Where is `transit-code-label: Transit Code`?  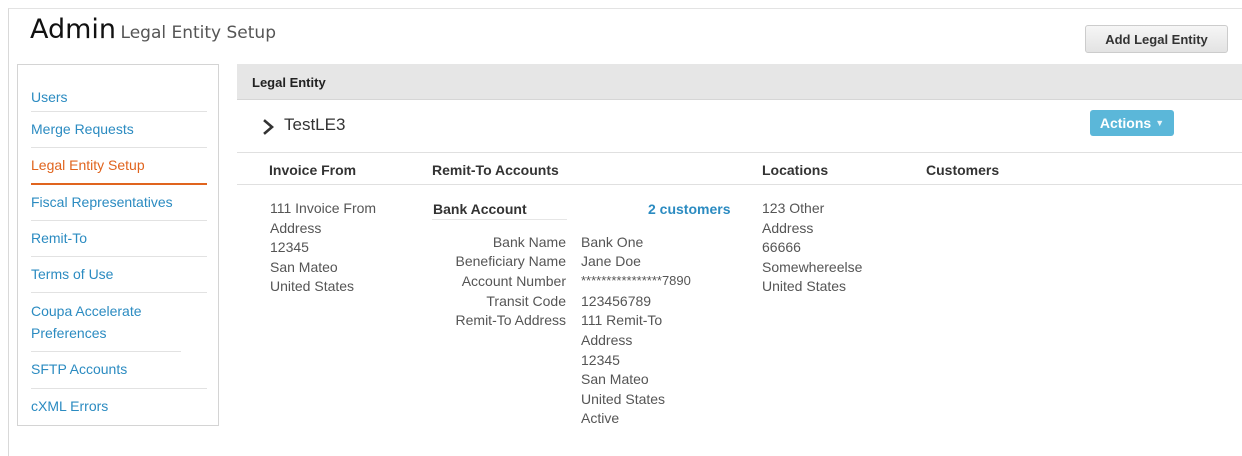 transit-code-label: Transit Code is located at coordinates (526, 301).